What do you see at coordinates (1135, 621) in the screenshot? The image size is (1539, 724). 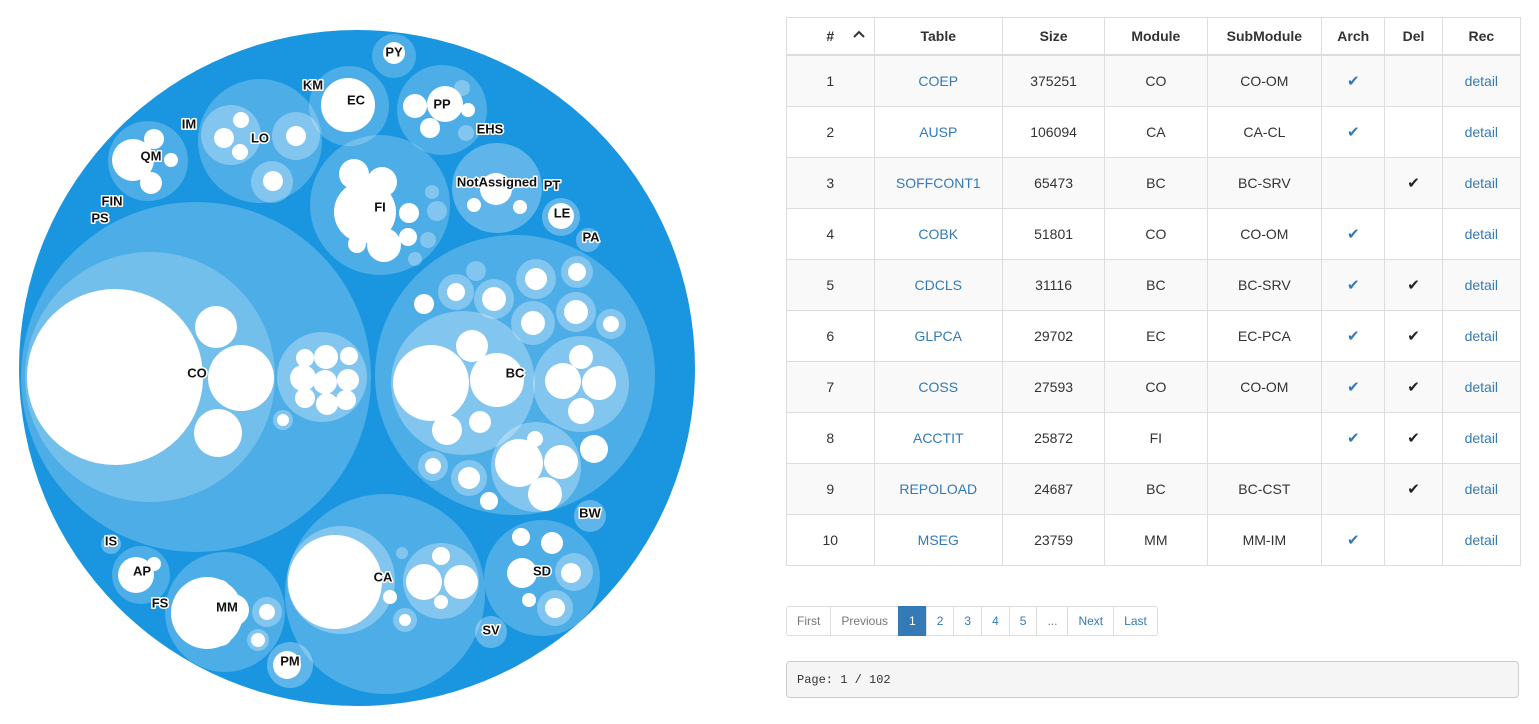 I see `page-last-button: Last` at bounding box center [1135, 621].